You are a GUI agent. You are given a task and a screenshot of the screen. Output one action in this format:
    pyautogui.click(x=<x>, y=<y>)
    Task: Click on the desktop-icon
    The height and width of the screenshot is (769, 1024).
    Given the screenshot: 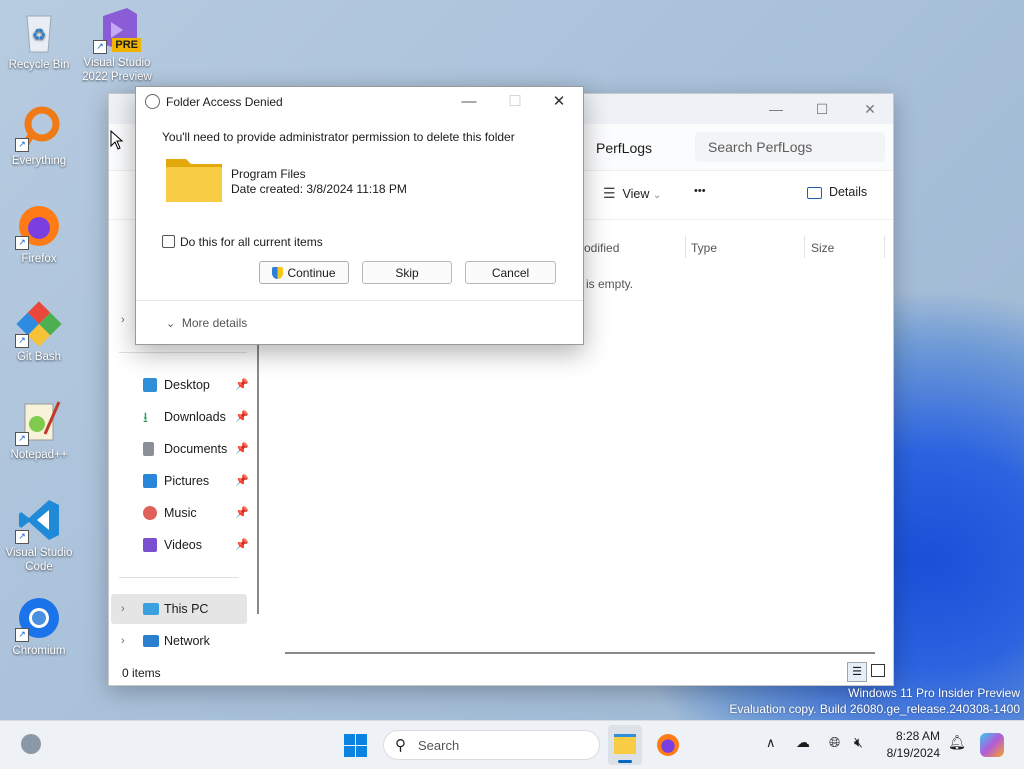 What is the action you would take?
    pyautogui.click(x=150, y=385)
    